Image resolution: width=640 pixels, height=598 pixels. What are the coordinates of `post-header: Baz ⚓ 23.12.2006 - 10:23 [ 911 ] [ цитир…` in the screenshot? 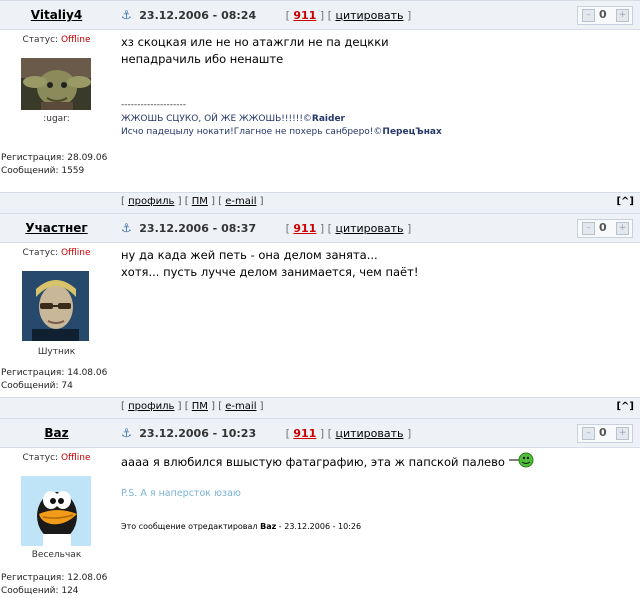 It's located at (320, 433).